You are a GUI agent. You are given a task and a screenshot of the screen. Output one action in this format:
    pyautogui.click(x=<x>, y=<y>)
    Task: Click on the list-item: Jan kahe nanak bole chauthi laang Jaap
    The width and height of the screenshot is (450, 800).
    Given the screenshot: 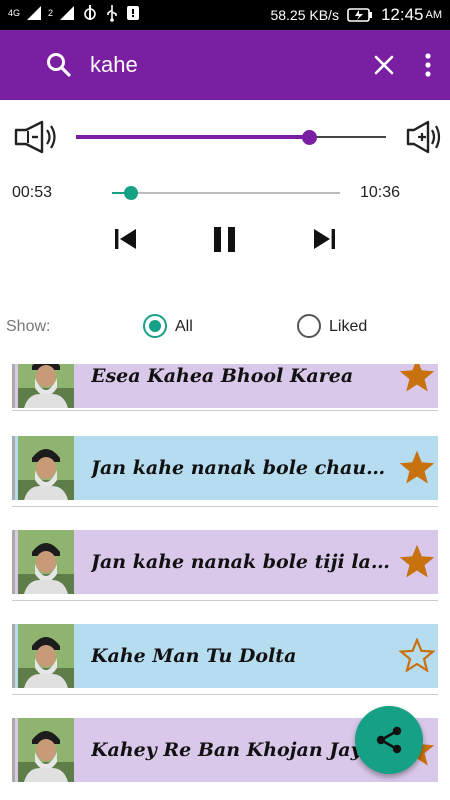 What is the action you would take?
    pyautogui.click(x=225, y=468)
    